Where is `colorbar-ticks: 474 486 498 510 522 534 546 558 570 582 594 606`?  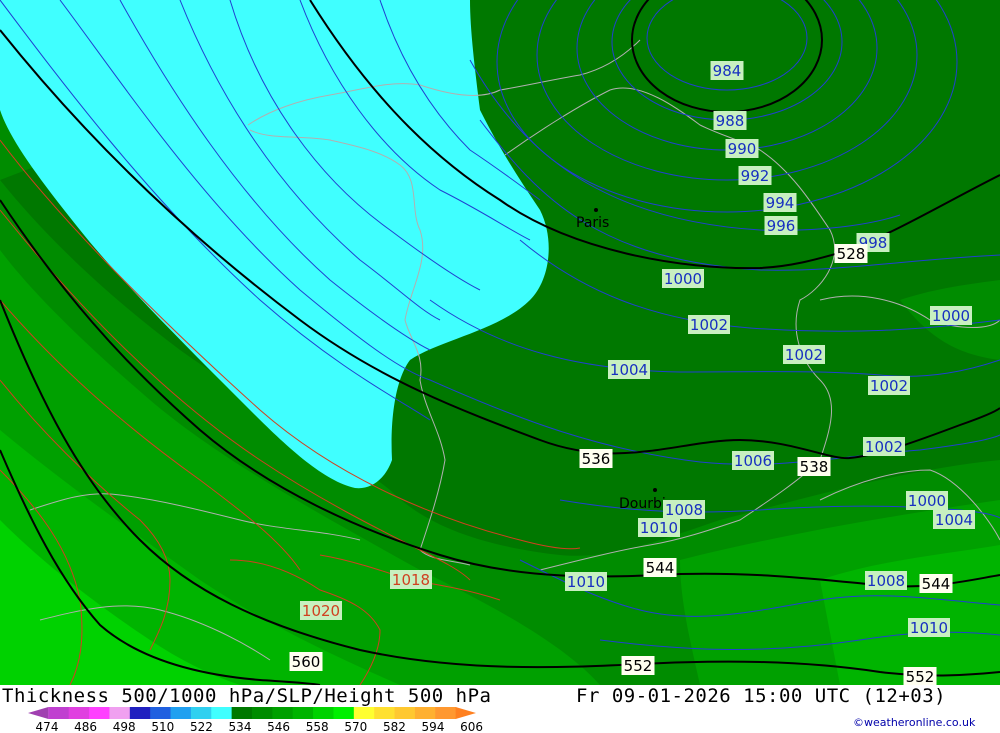
colorbar-ticks: 474 486 498 510 522 534 546 558 570 582 594 606 is located at coordinates (270, 726).